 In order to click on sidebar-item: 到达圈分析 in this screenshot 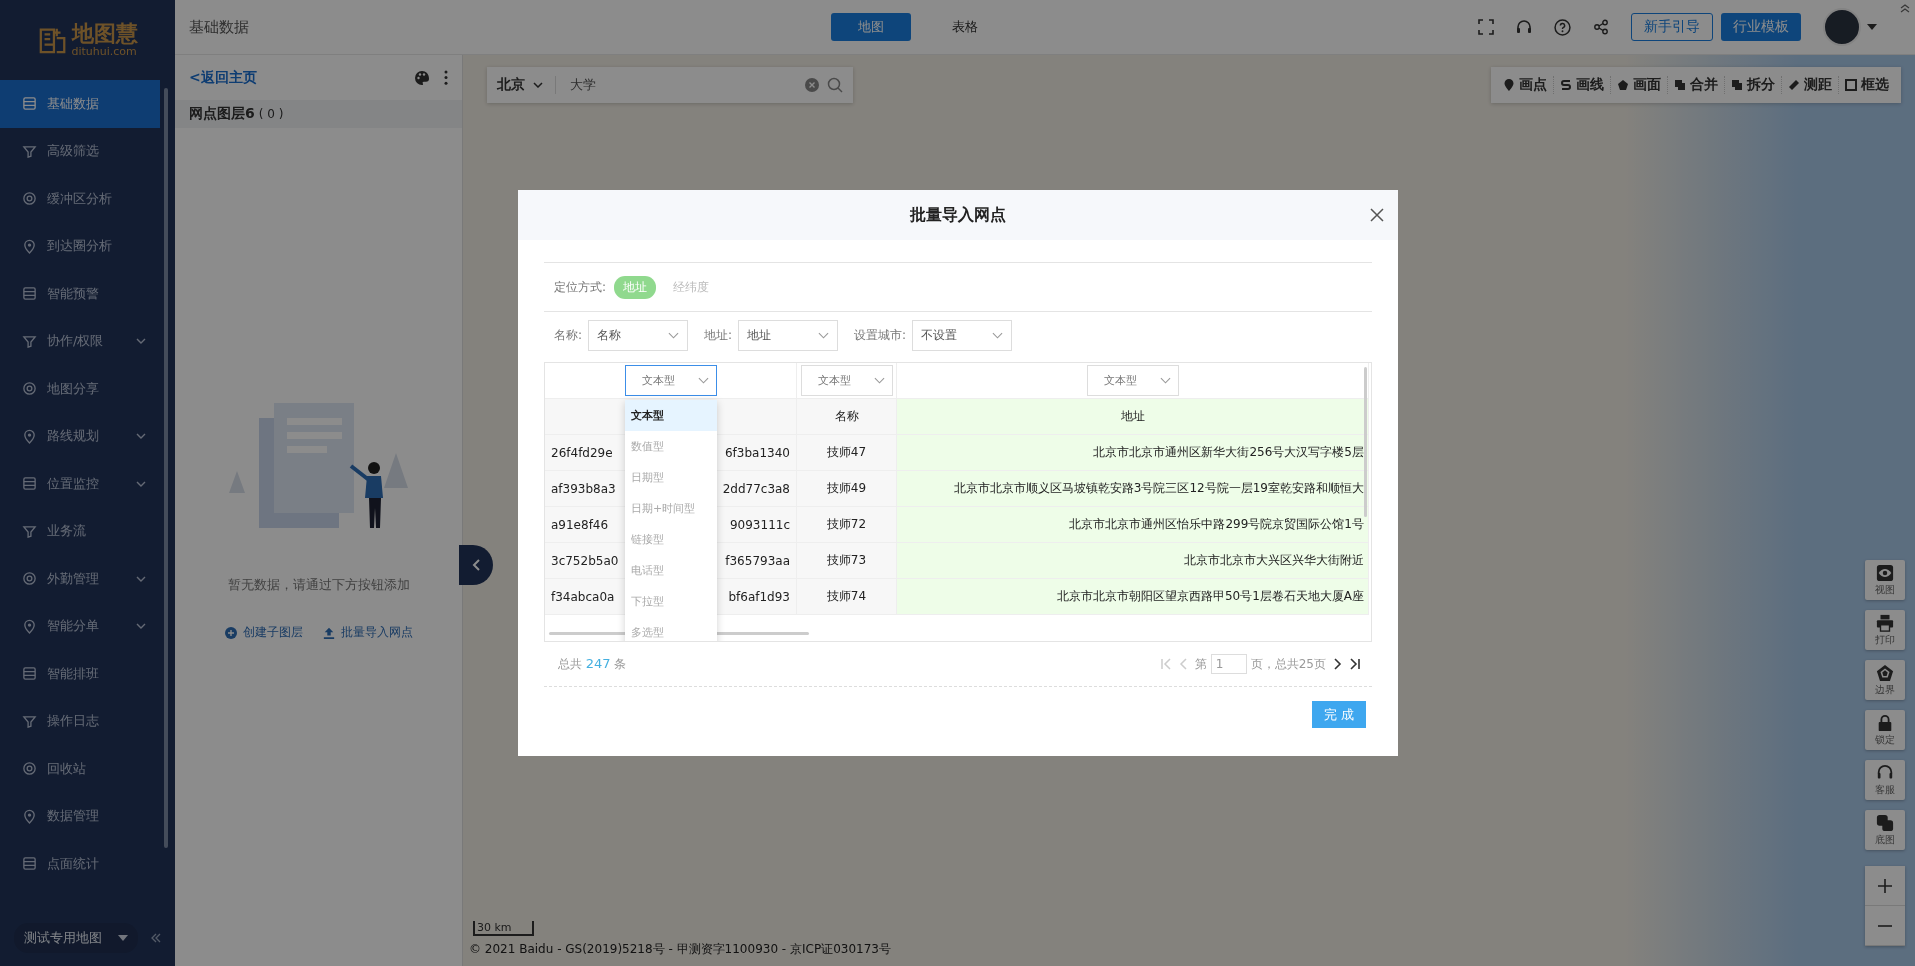, I will do `click(80, 246)`.